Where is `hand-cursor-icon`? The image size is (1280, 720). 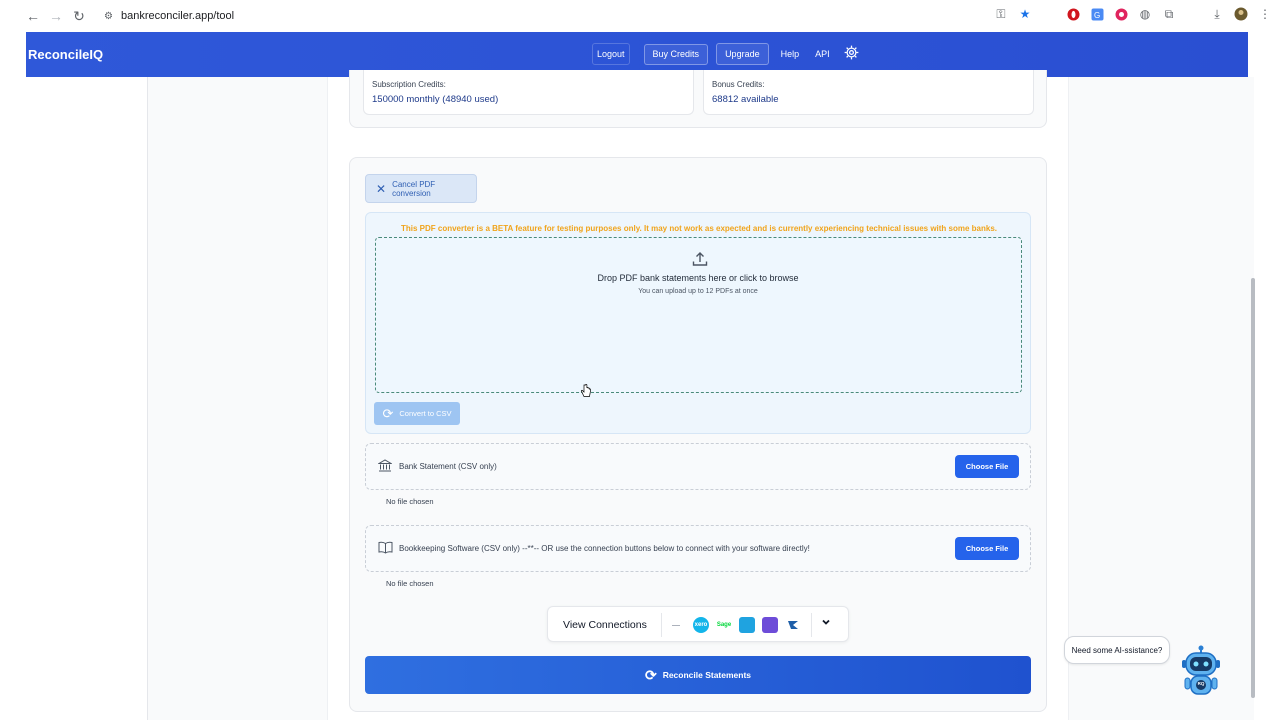
hand-cursor-icon is located at coordinates (586, 390).